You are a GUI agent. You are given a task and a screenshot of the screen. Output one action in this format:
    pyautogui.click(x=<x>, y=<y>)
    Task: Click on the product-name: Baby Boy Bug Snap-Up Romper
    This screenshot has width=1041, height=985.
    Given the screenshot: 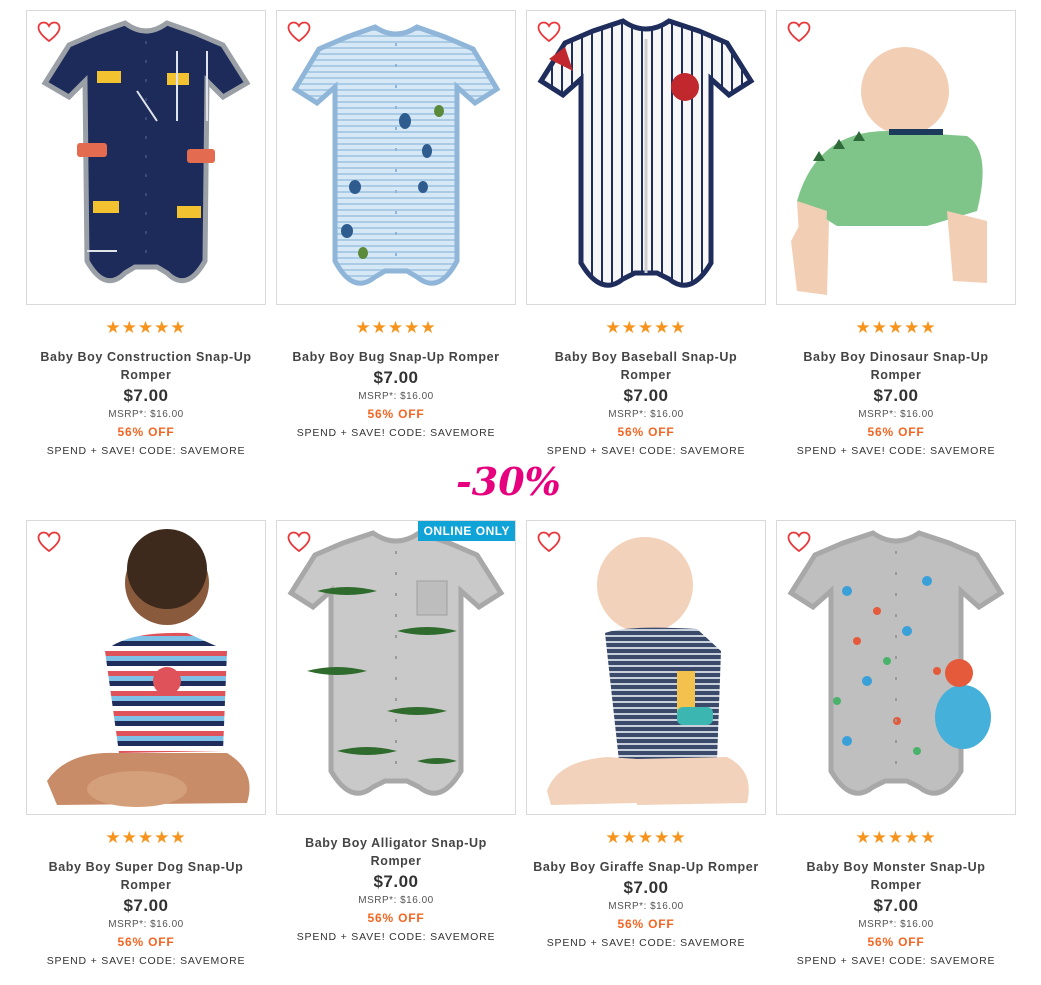 What is the action you would take?
    pyautogui.click(x=396, y=357)
    